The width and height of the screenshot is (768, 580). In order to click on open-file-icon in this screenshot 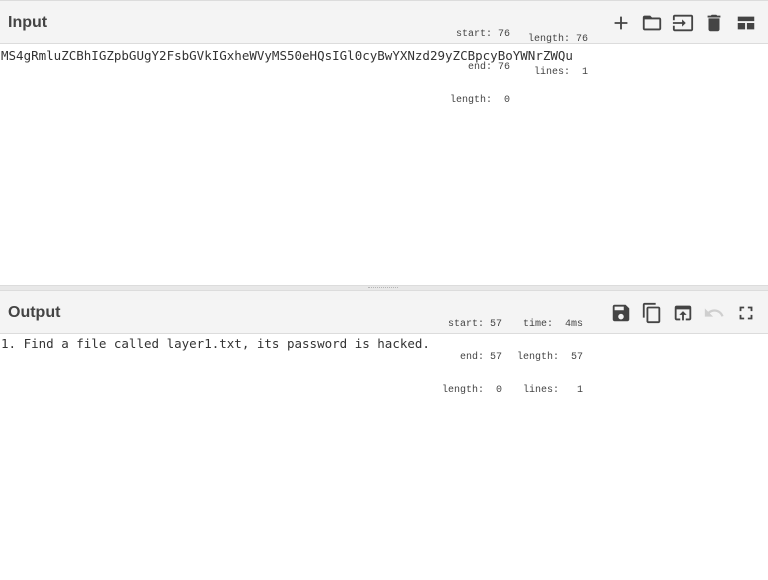, I will do `click(652, 23)`.